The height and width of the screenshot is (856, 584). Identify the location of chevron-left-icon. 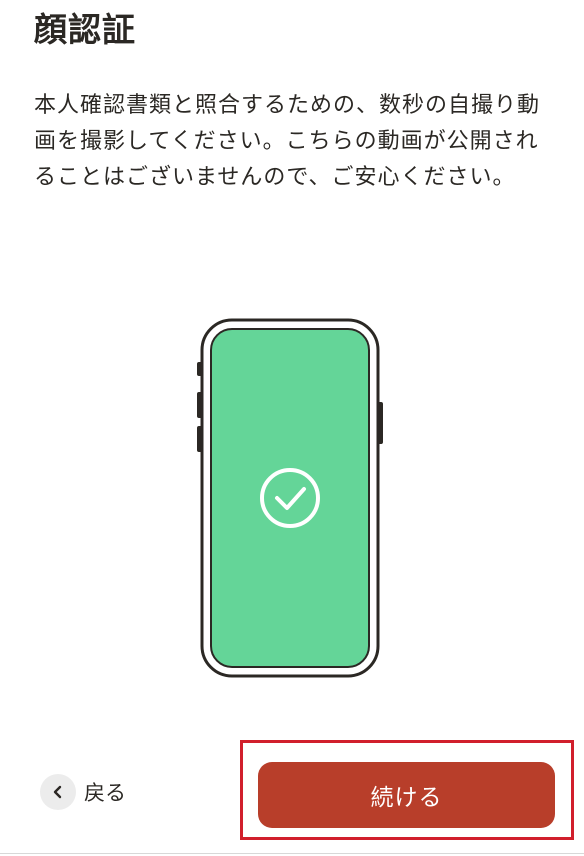
(58, 792).